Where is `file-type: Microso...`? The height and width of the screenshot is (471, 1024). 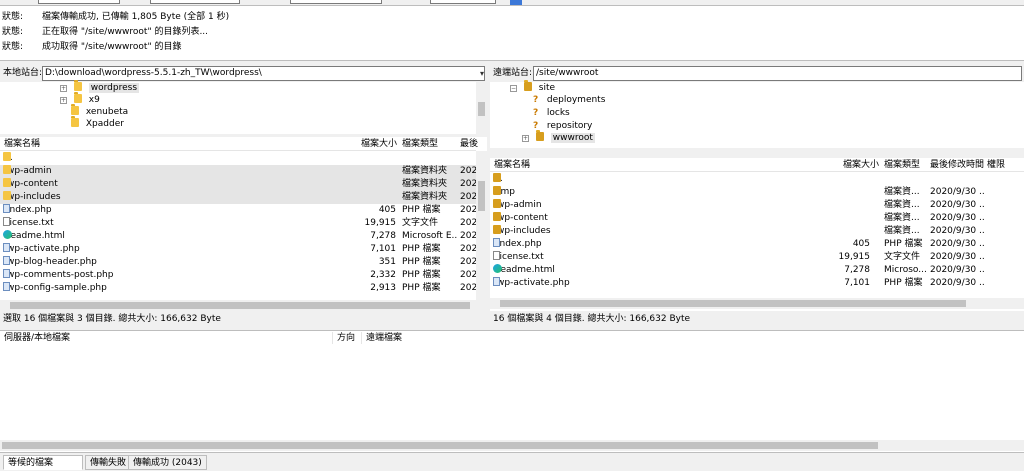 file-type: Microso... is located at coordinates (905, 270).